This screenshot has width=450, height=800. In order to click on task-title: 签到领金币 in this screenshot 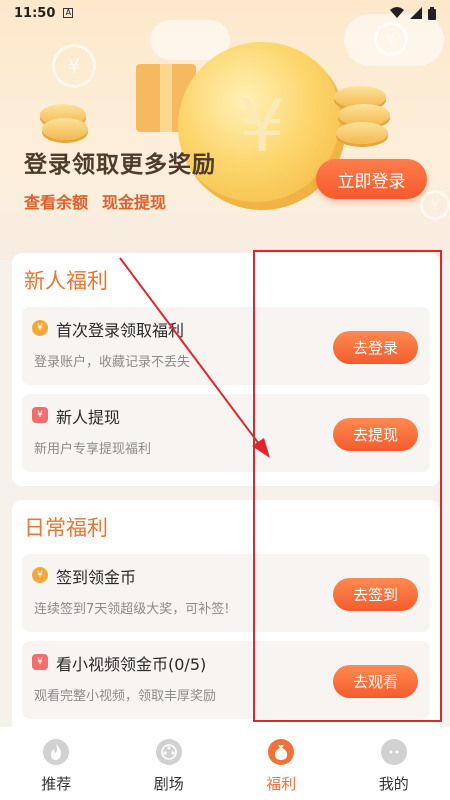, I will do `click(96, 577)`.